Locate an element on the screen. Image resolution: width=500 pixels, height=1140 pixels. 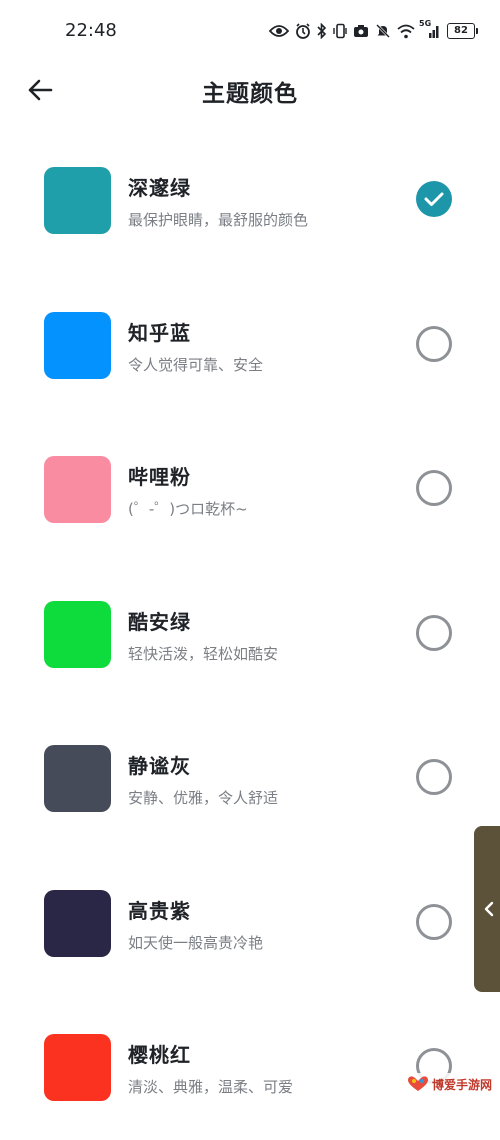
theme-description: 如天使一般高贵冷艳 is located at coordinates (195, 942).